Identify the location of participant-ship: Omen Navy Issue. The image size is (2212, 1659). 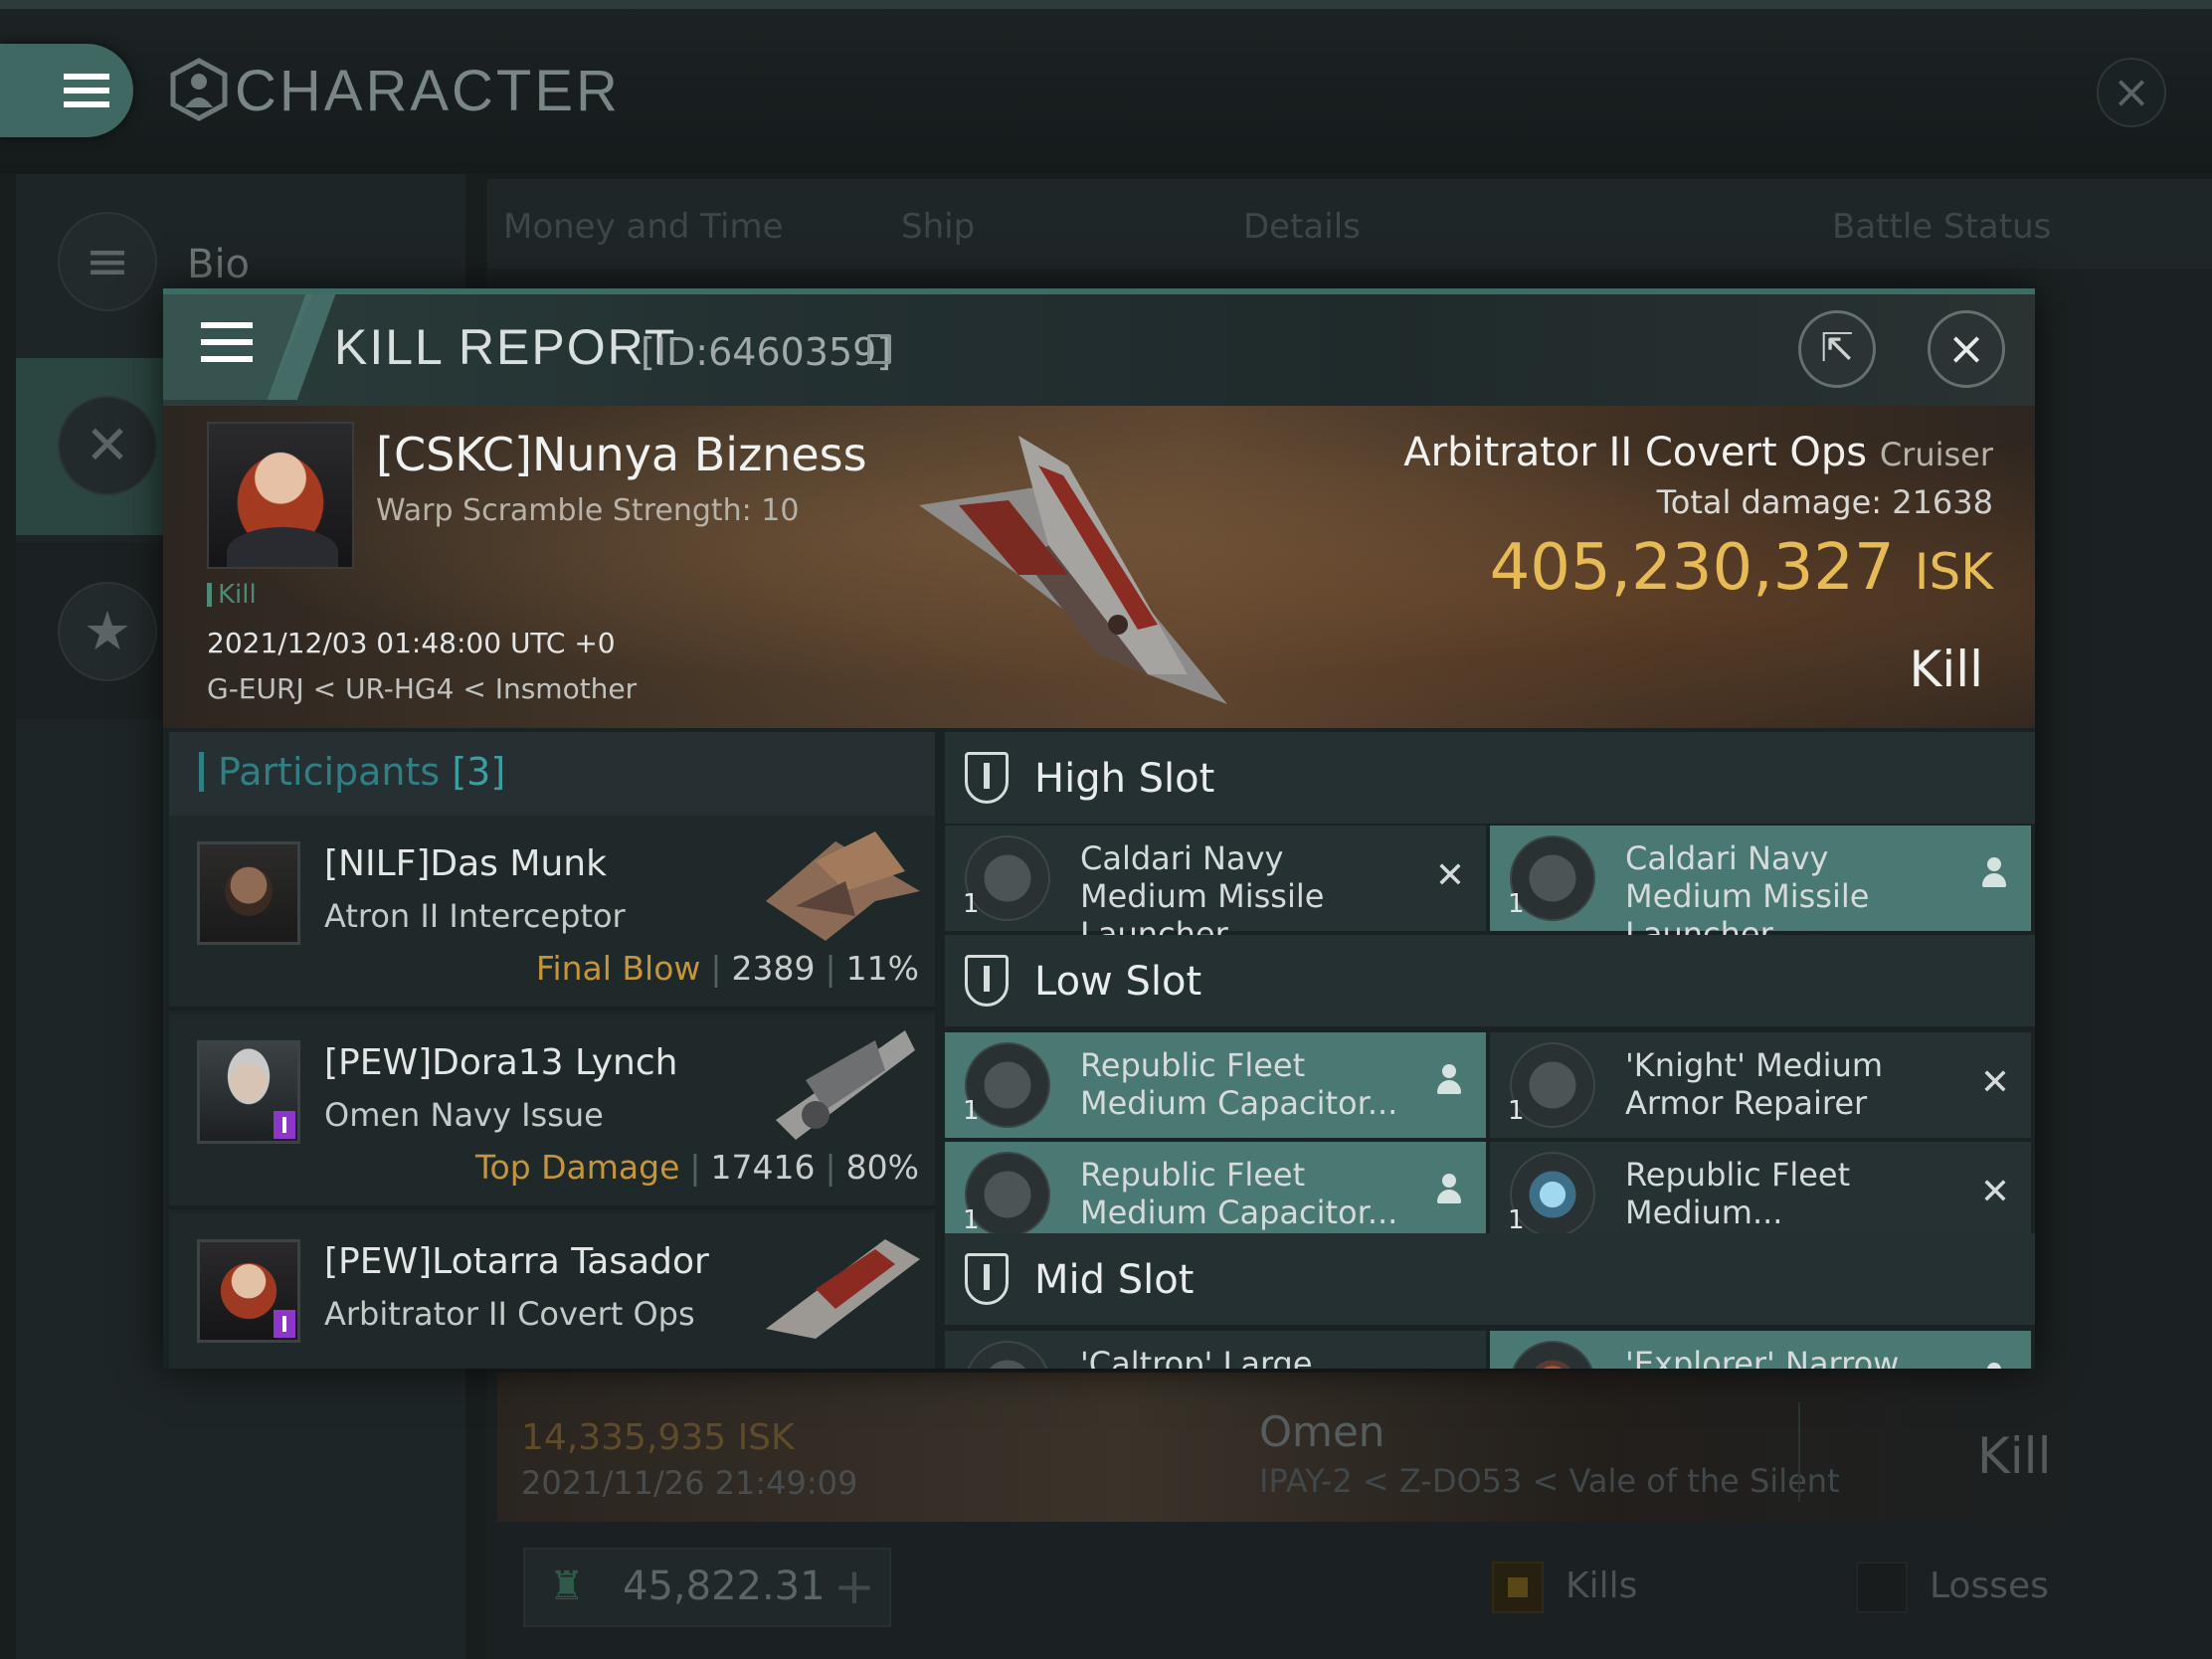
(464, 1115).